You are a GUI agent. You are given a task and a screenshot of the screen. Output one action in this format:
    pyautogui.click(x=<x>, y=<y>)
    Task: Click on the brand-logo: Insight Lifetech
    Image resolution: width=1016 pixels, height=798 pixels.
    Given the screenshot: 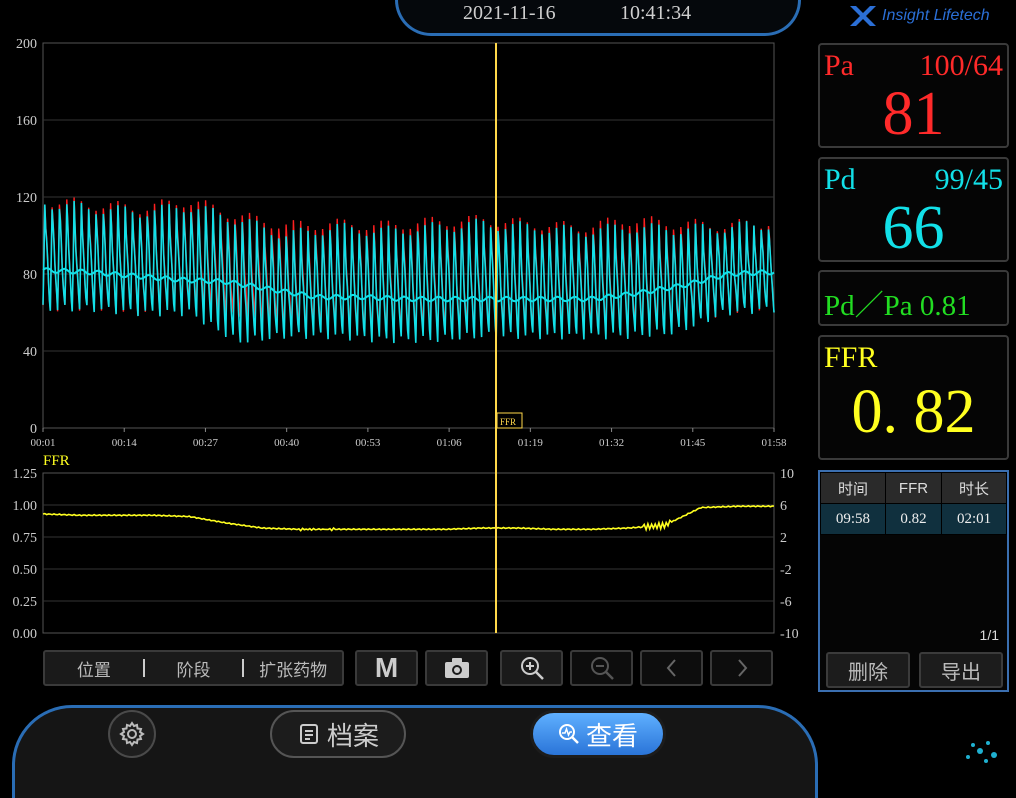 What is the action you would take?
    pyautogui.click(x=919, y=16)
    